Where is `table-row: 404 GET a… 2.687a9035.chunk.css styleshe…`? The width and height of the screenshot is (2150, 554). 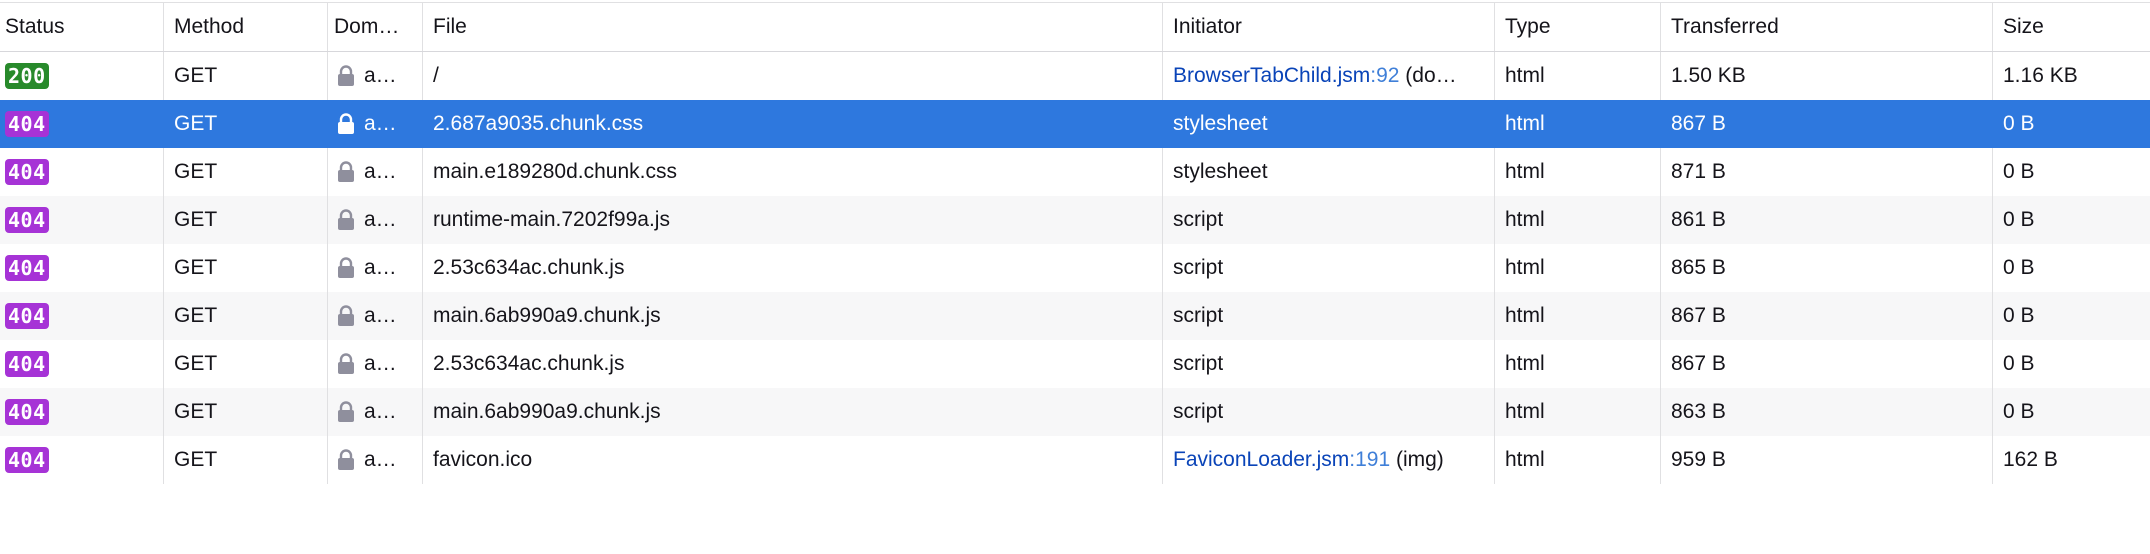
table-row: 404 GET a… 2.687a9035.chunk.css styleshe… is located at coordinates (1075, 124).